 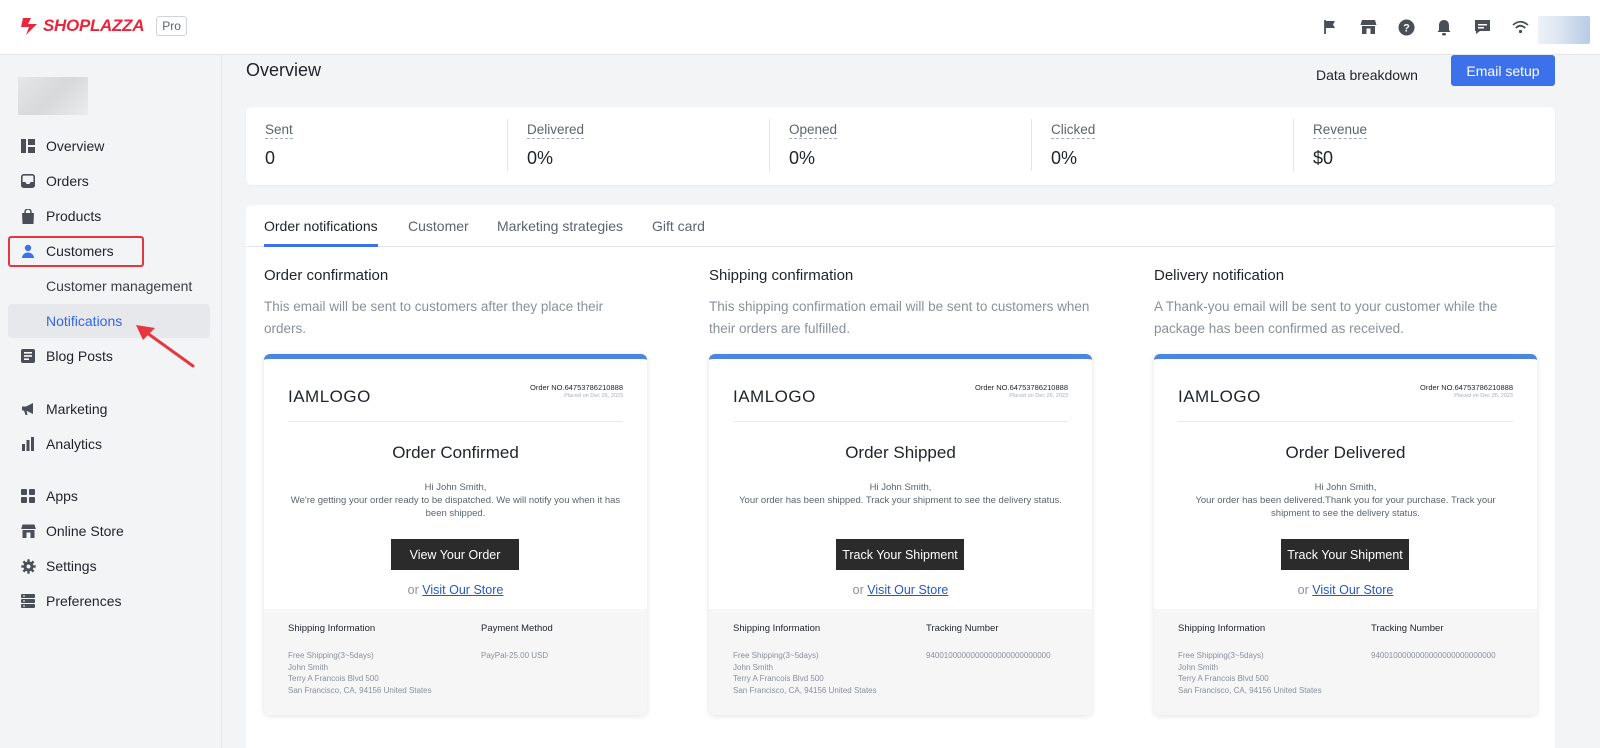 What do you see at coordinates (1483, 396) in the screenshot?
I see `email-placed-date: Placed on Dec 26, 2023` at bounding box center [1483, 396].